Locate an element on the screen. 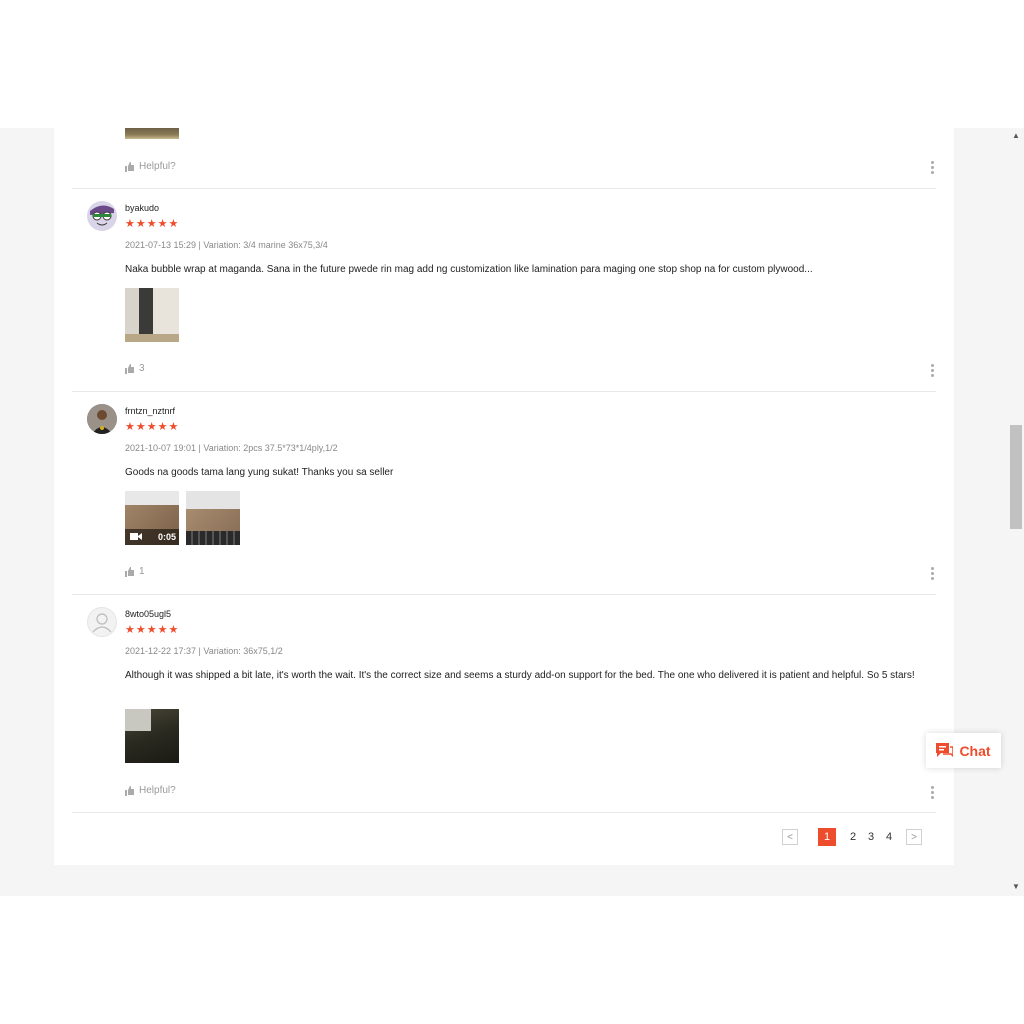 The height and width of the screenshot is (1024, 1024). page-1-button: 1 is located at coordinates (827, 837).